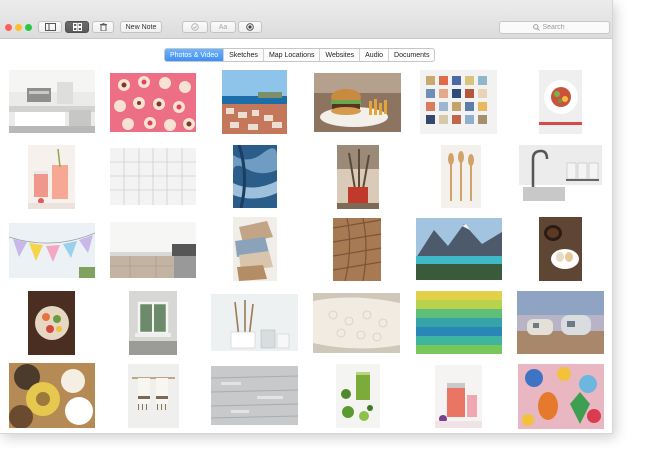  I want to click on minimize-window-button, so click(18, 27).